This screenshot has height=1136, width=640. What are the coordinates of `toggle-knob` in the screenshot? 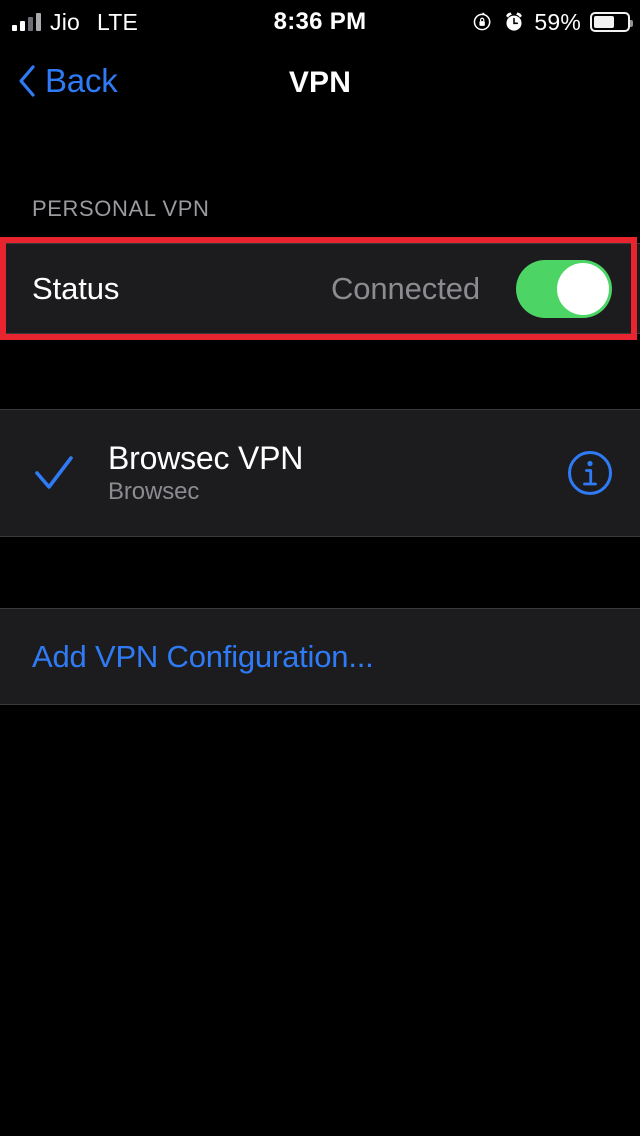 It's located at (583, 288).